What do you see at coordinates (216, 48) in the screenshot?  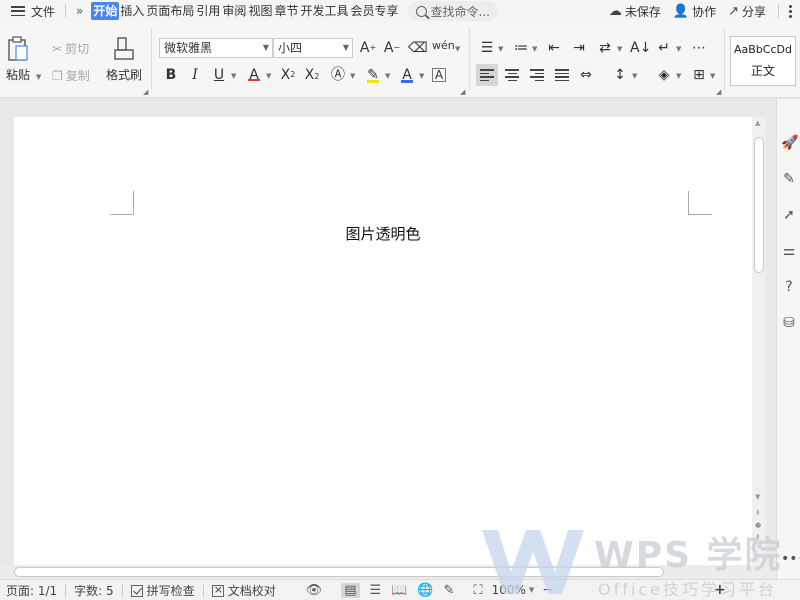 I see `font-name-select: 微软雅黑 ▼` at bounding box center [216, 48].